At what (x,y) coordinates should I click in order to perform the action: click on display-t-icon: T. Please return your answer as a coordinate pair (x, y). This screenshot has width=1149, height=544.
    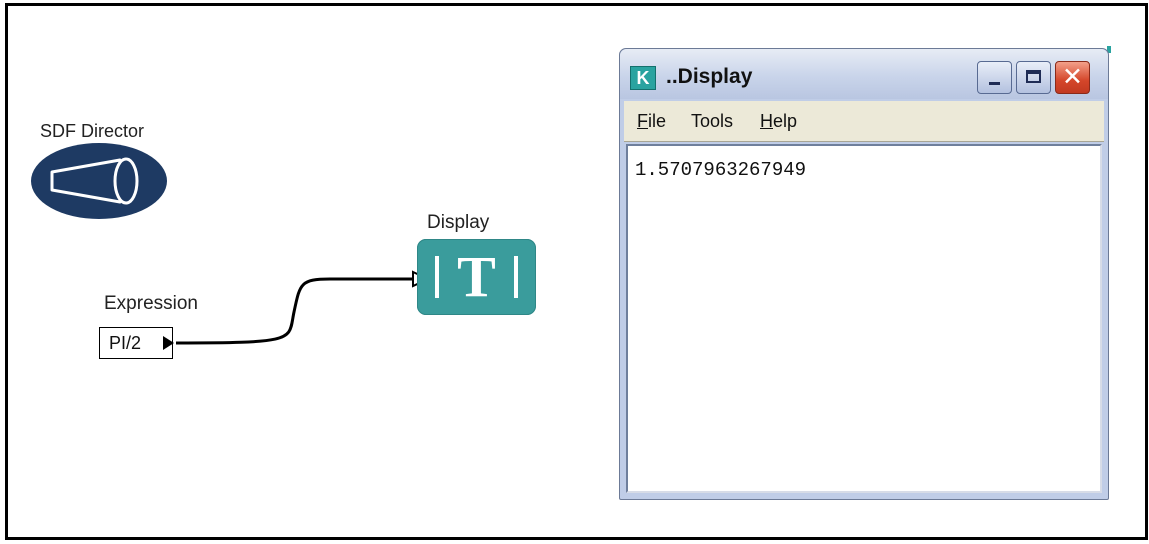
    Looking at the image, I should click on (476, 276).